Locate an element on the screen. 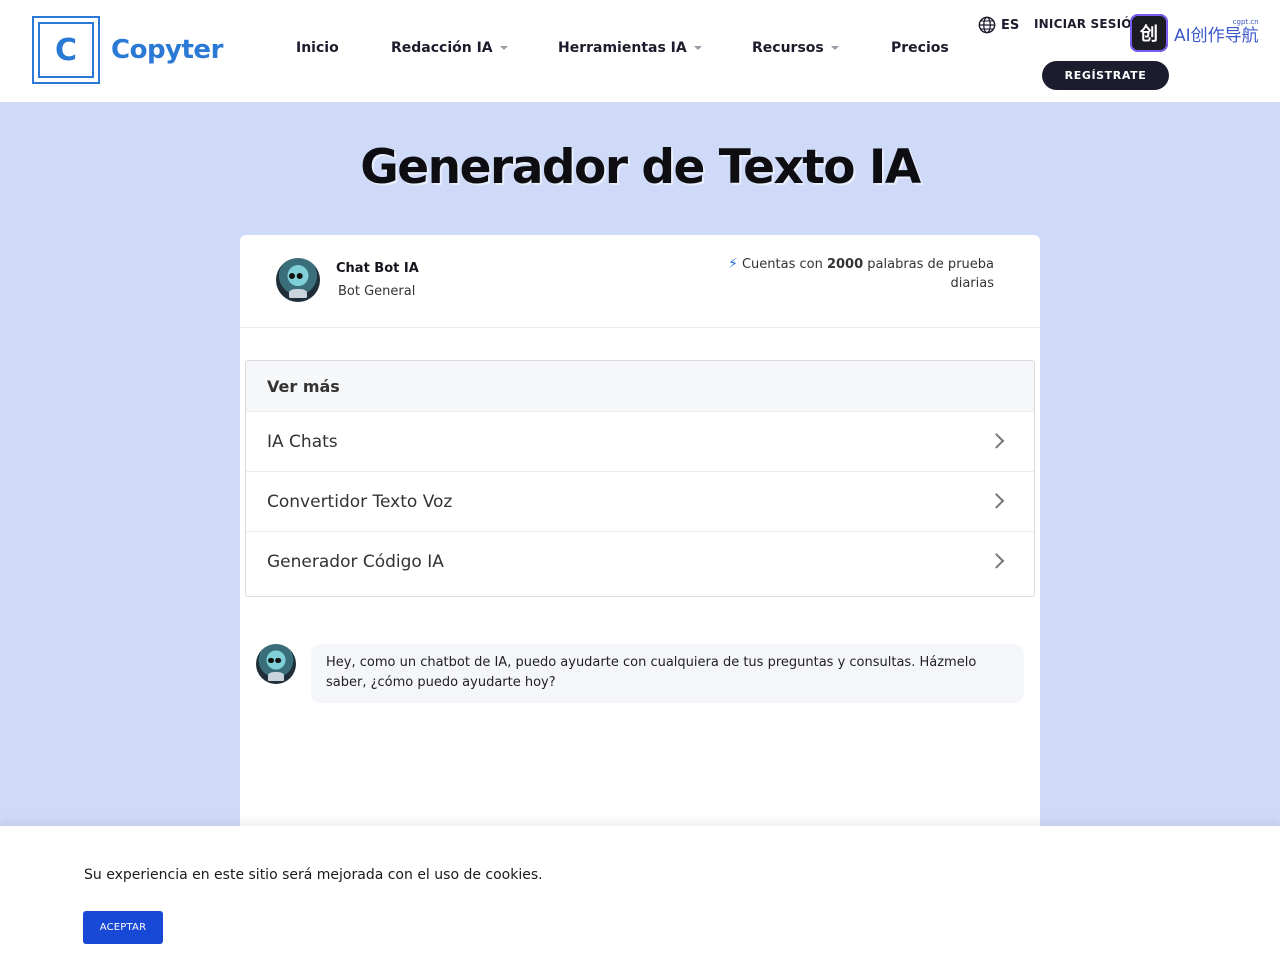 Image resolution: width=1280 pixels, height=960 pixels. nav-inicio: Inicio is located at coordinates (317, 48).